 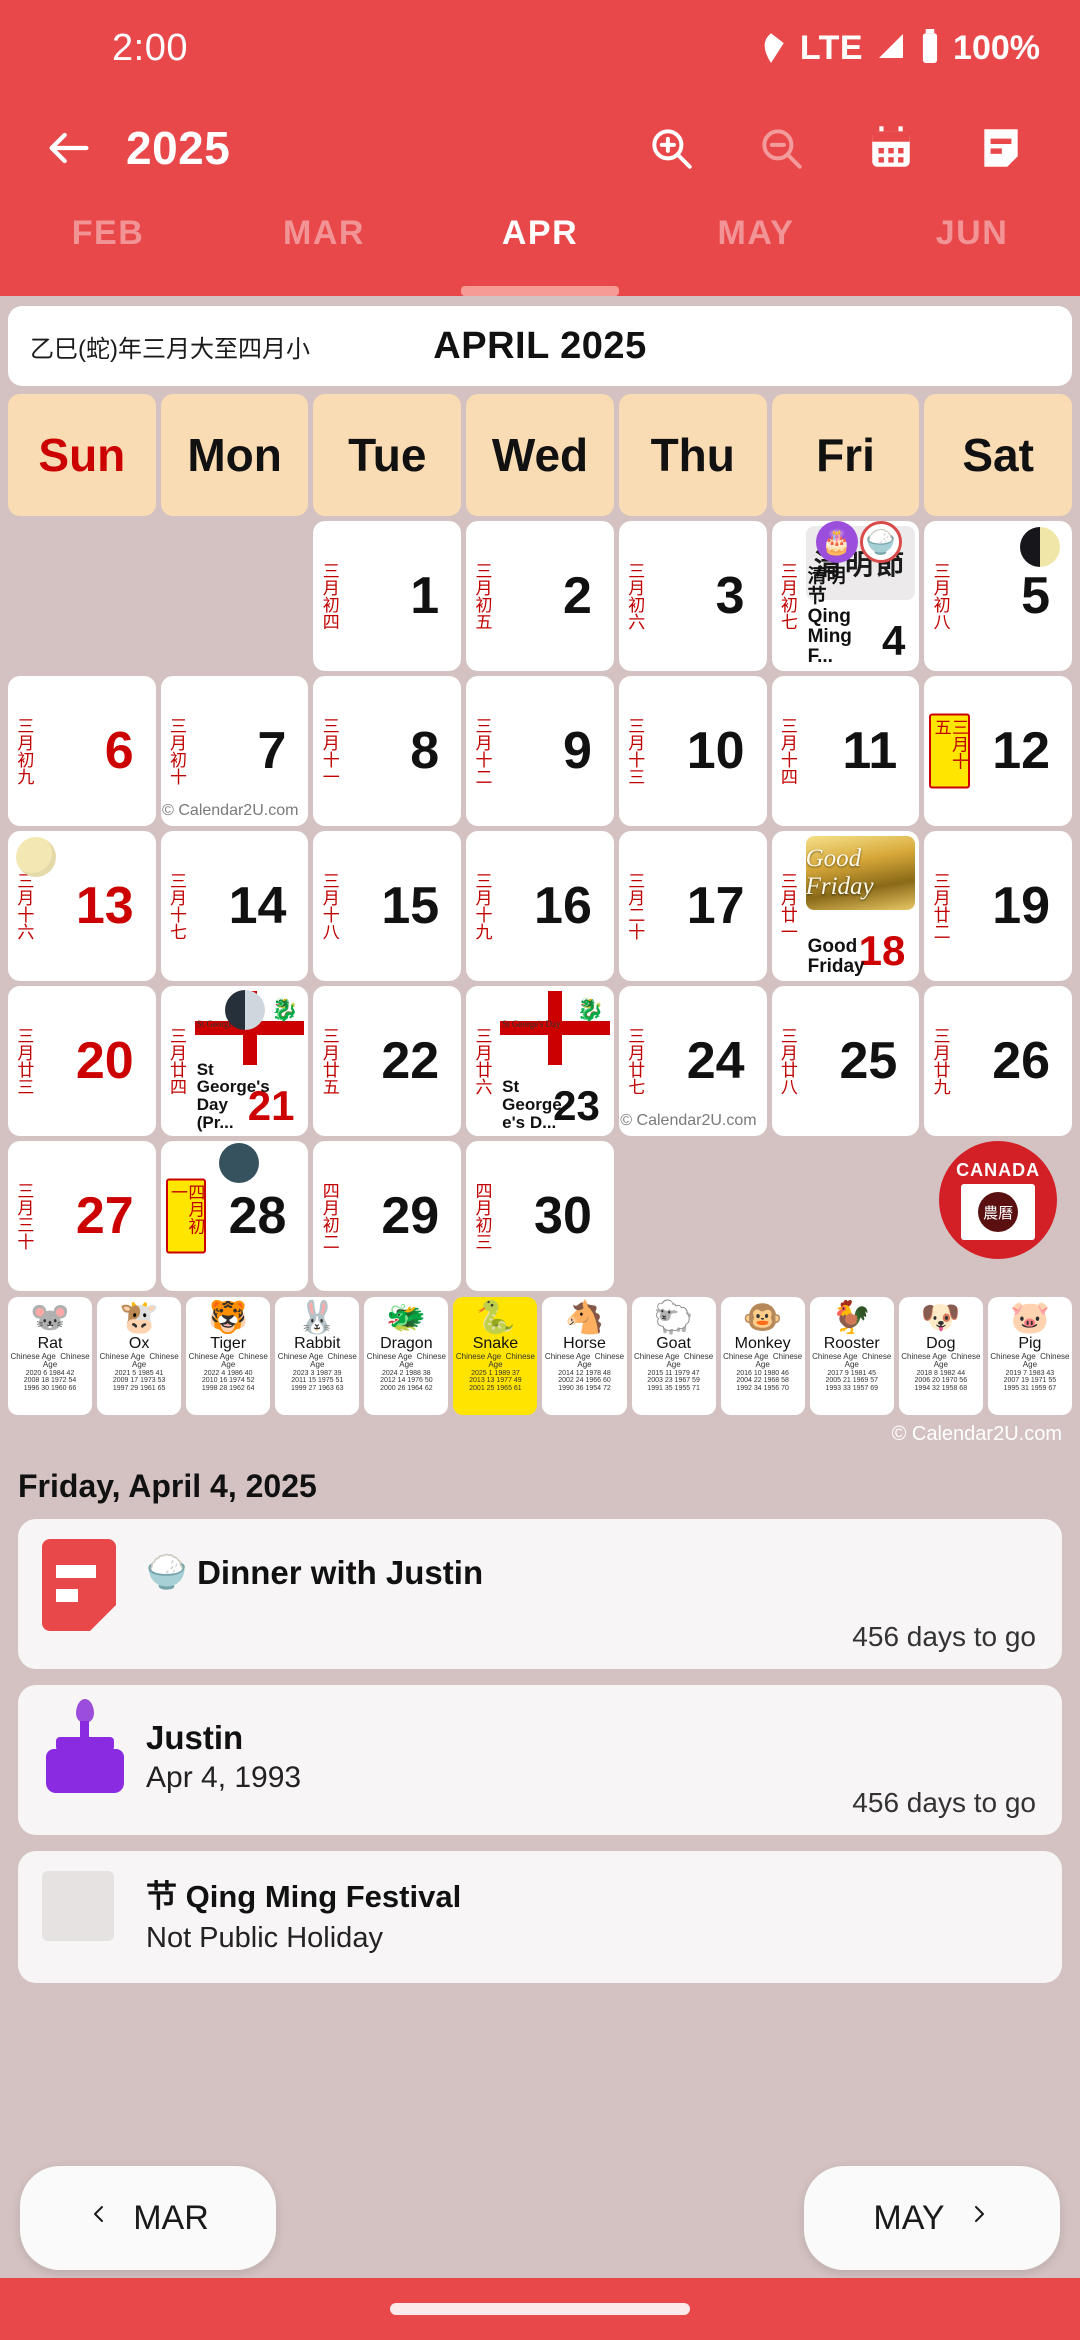 What do you see at coordinates (1001, 148) in the screenshot?
I see `notes-icon` at bounding box center [1001, 148].